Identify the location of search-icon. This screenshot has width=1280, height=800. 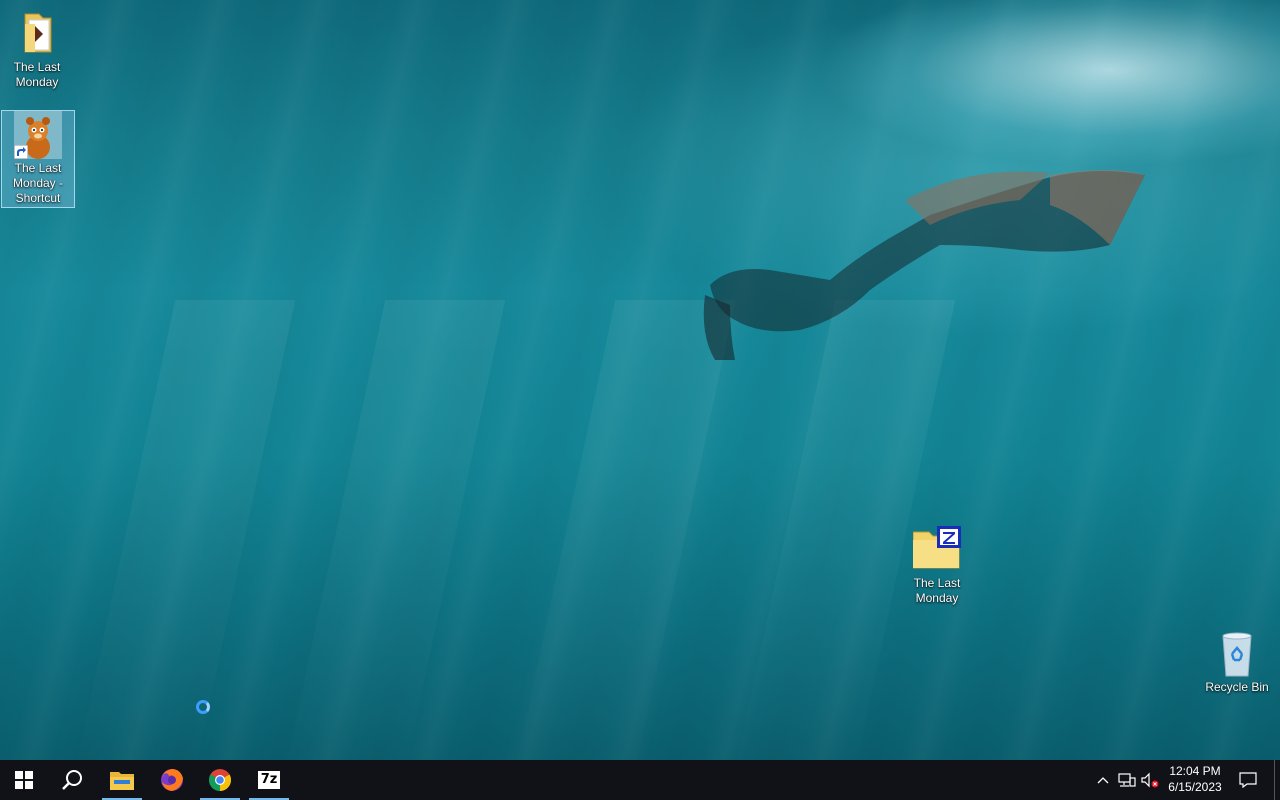
(72, 780).